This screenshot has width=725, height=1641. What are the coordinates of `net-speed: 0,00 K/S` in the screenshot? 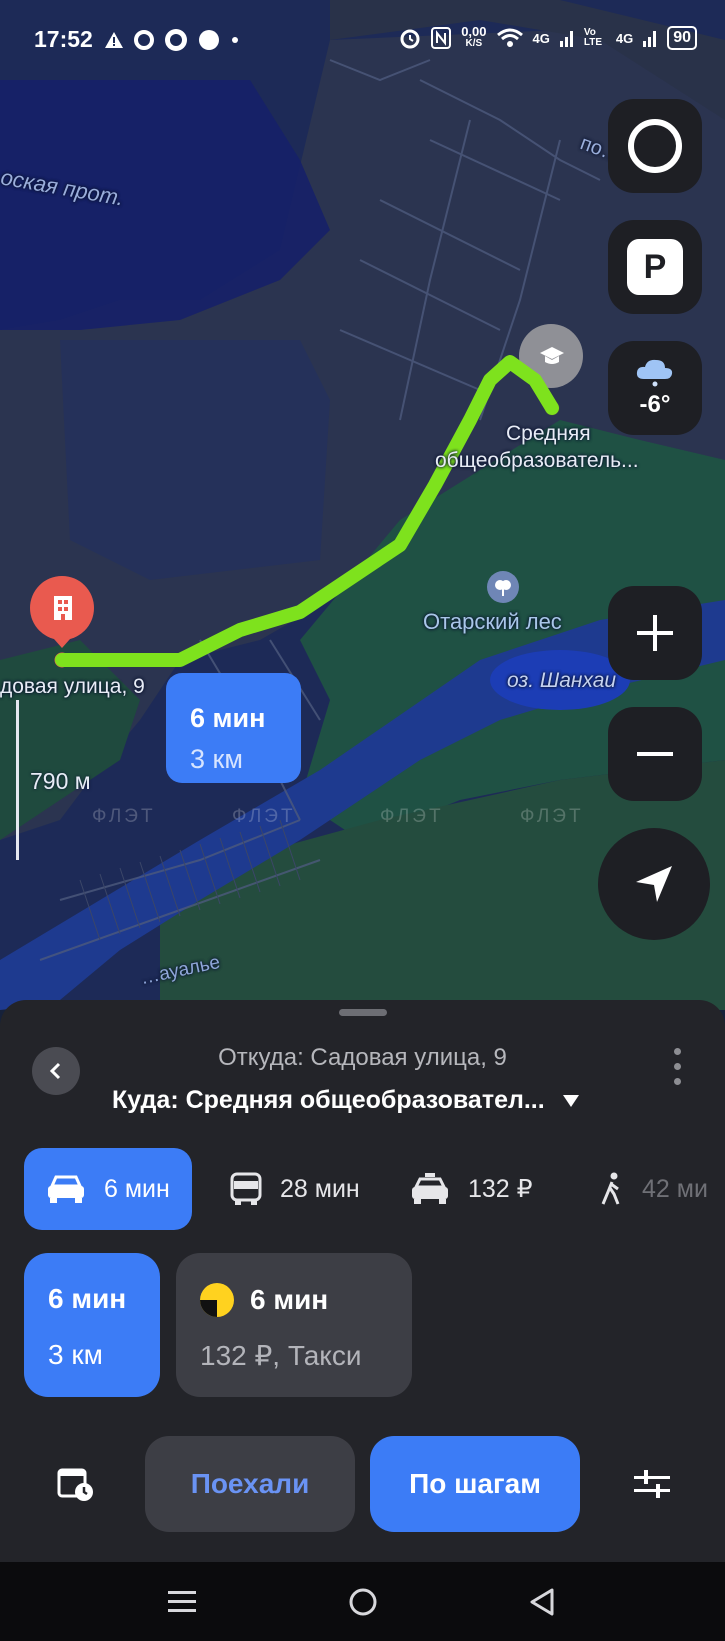 It's located at (474, 37).